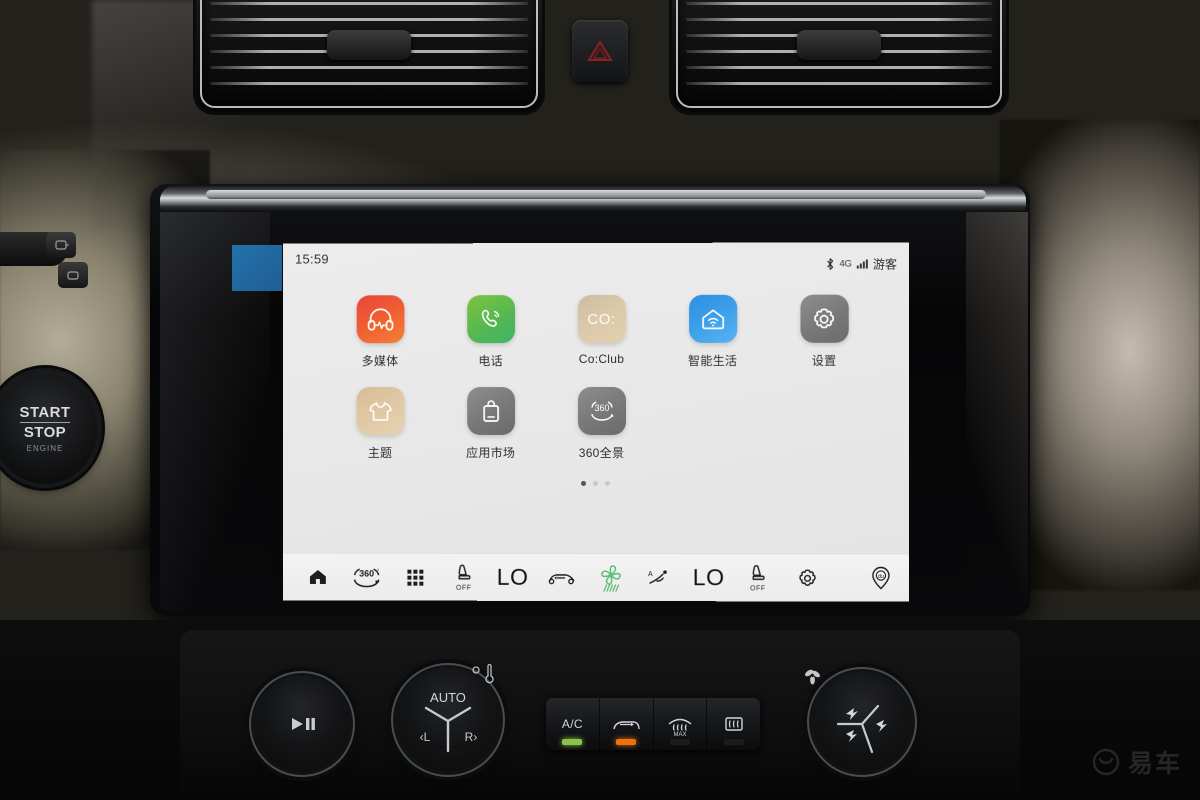  I want to click on dock-fan-speed, so click(610, 577).